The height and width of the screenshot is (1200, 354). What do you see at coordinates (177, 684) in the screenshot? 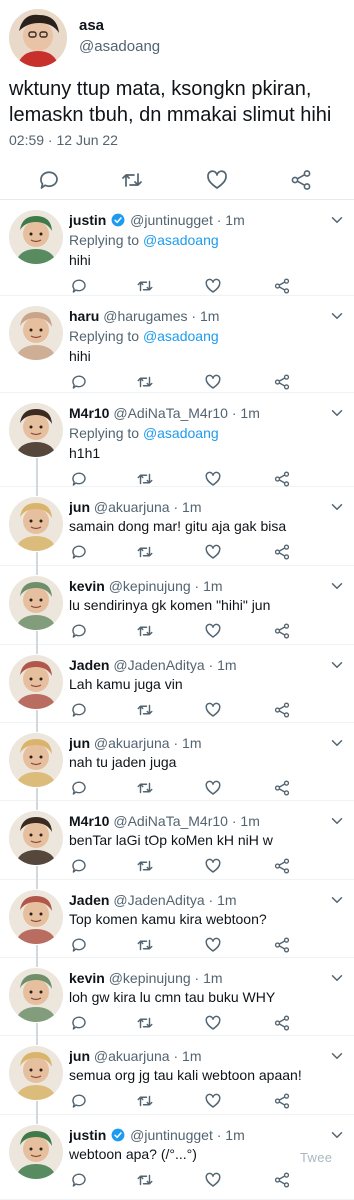
I see `reply-tweet: Jaden @JadenAditya · 1m Lah kamu juga vin` at bounding box center [177, 684].